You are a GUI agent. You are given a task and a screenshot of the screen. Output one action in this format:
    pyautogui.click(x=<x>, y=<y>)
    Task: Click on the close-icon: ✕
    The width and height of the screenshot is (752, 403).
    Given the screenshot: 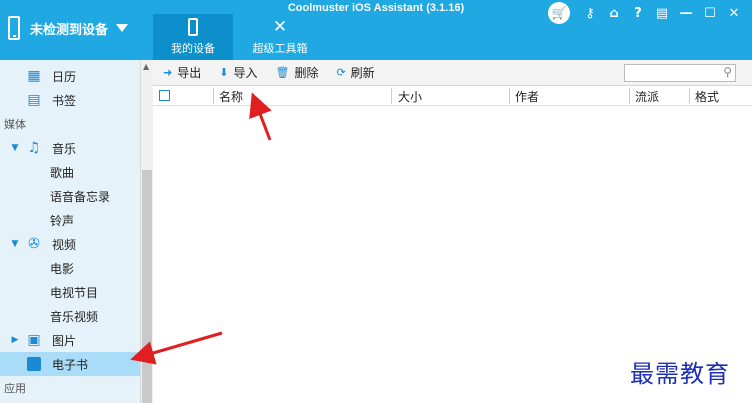 What is the action you would take?
    pyautogui.click(x=734, y=13)
    